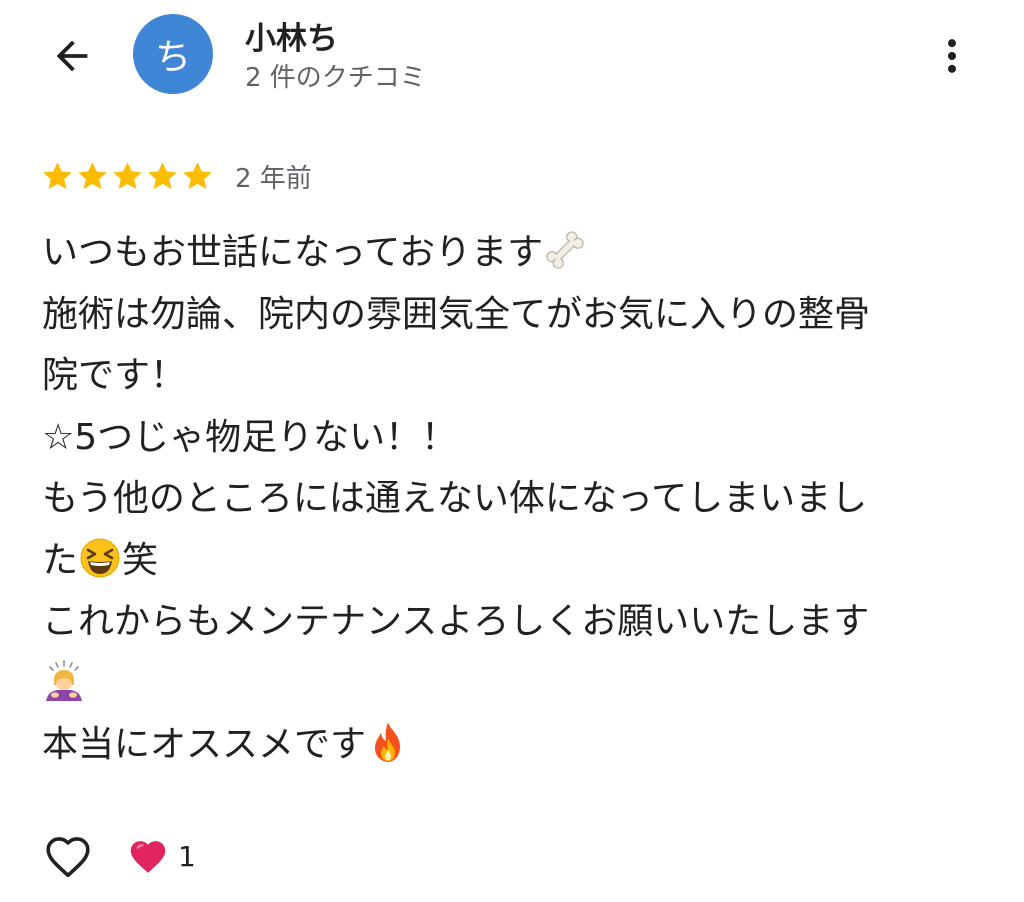 The height and width of the screenshot is (902, 1024). I want to click on back-button, so click(72, 56).